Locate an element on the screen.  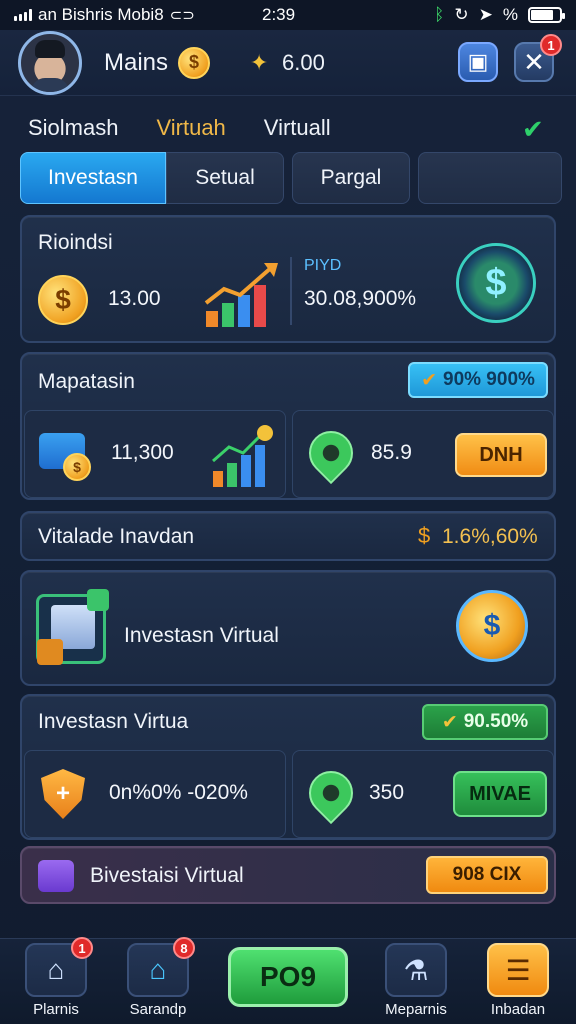
tab-siolmash: Siolmash is located at coordinates (73, 128).